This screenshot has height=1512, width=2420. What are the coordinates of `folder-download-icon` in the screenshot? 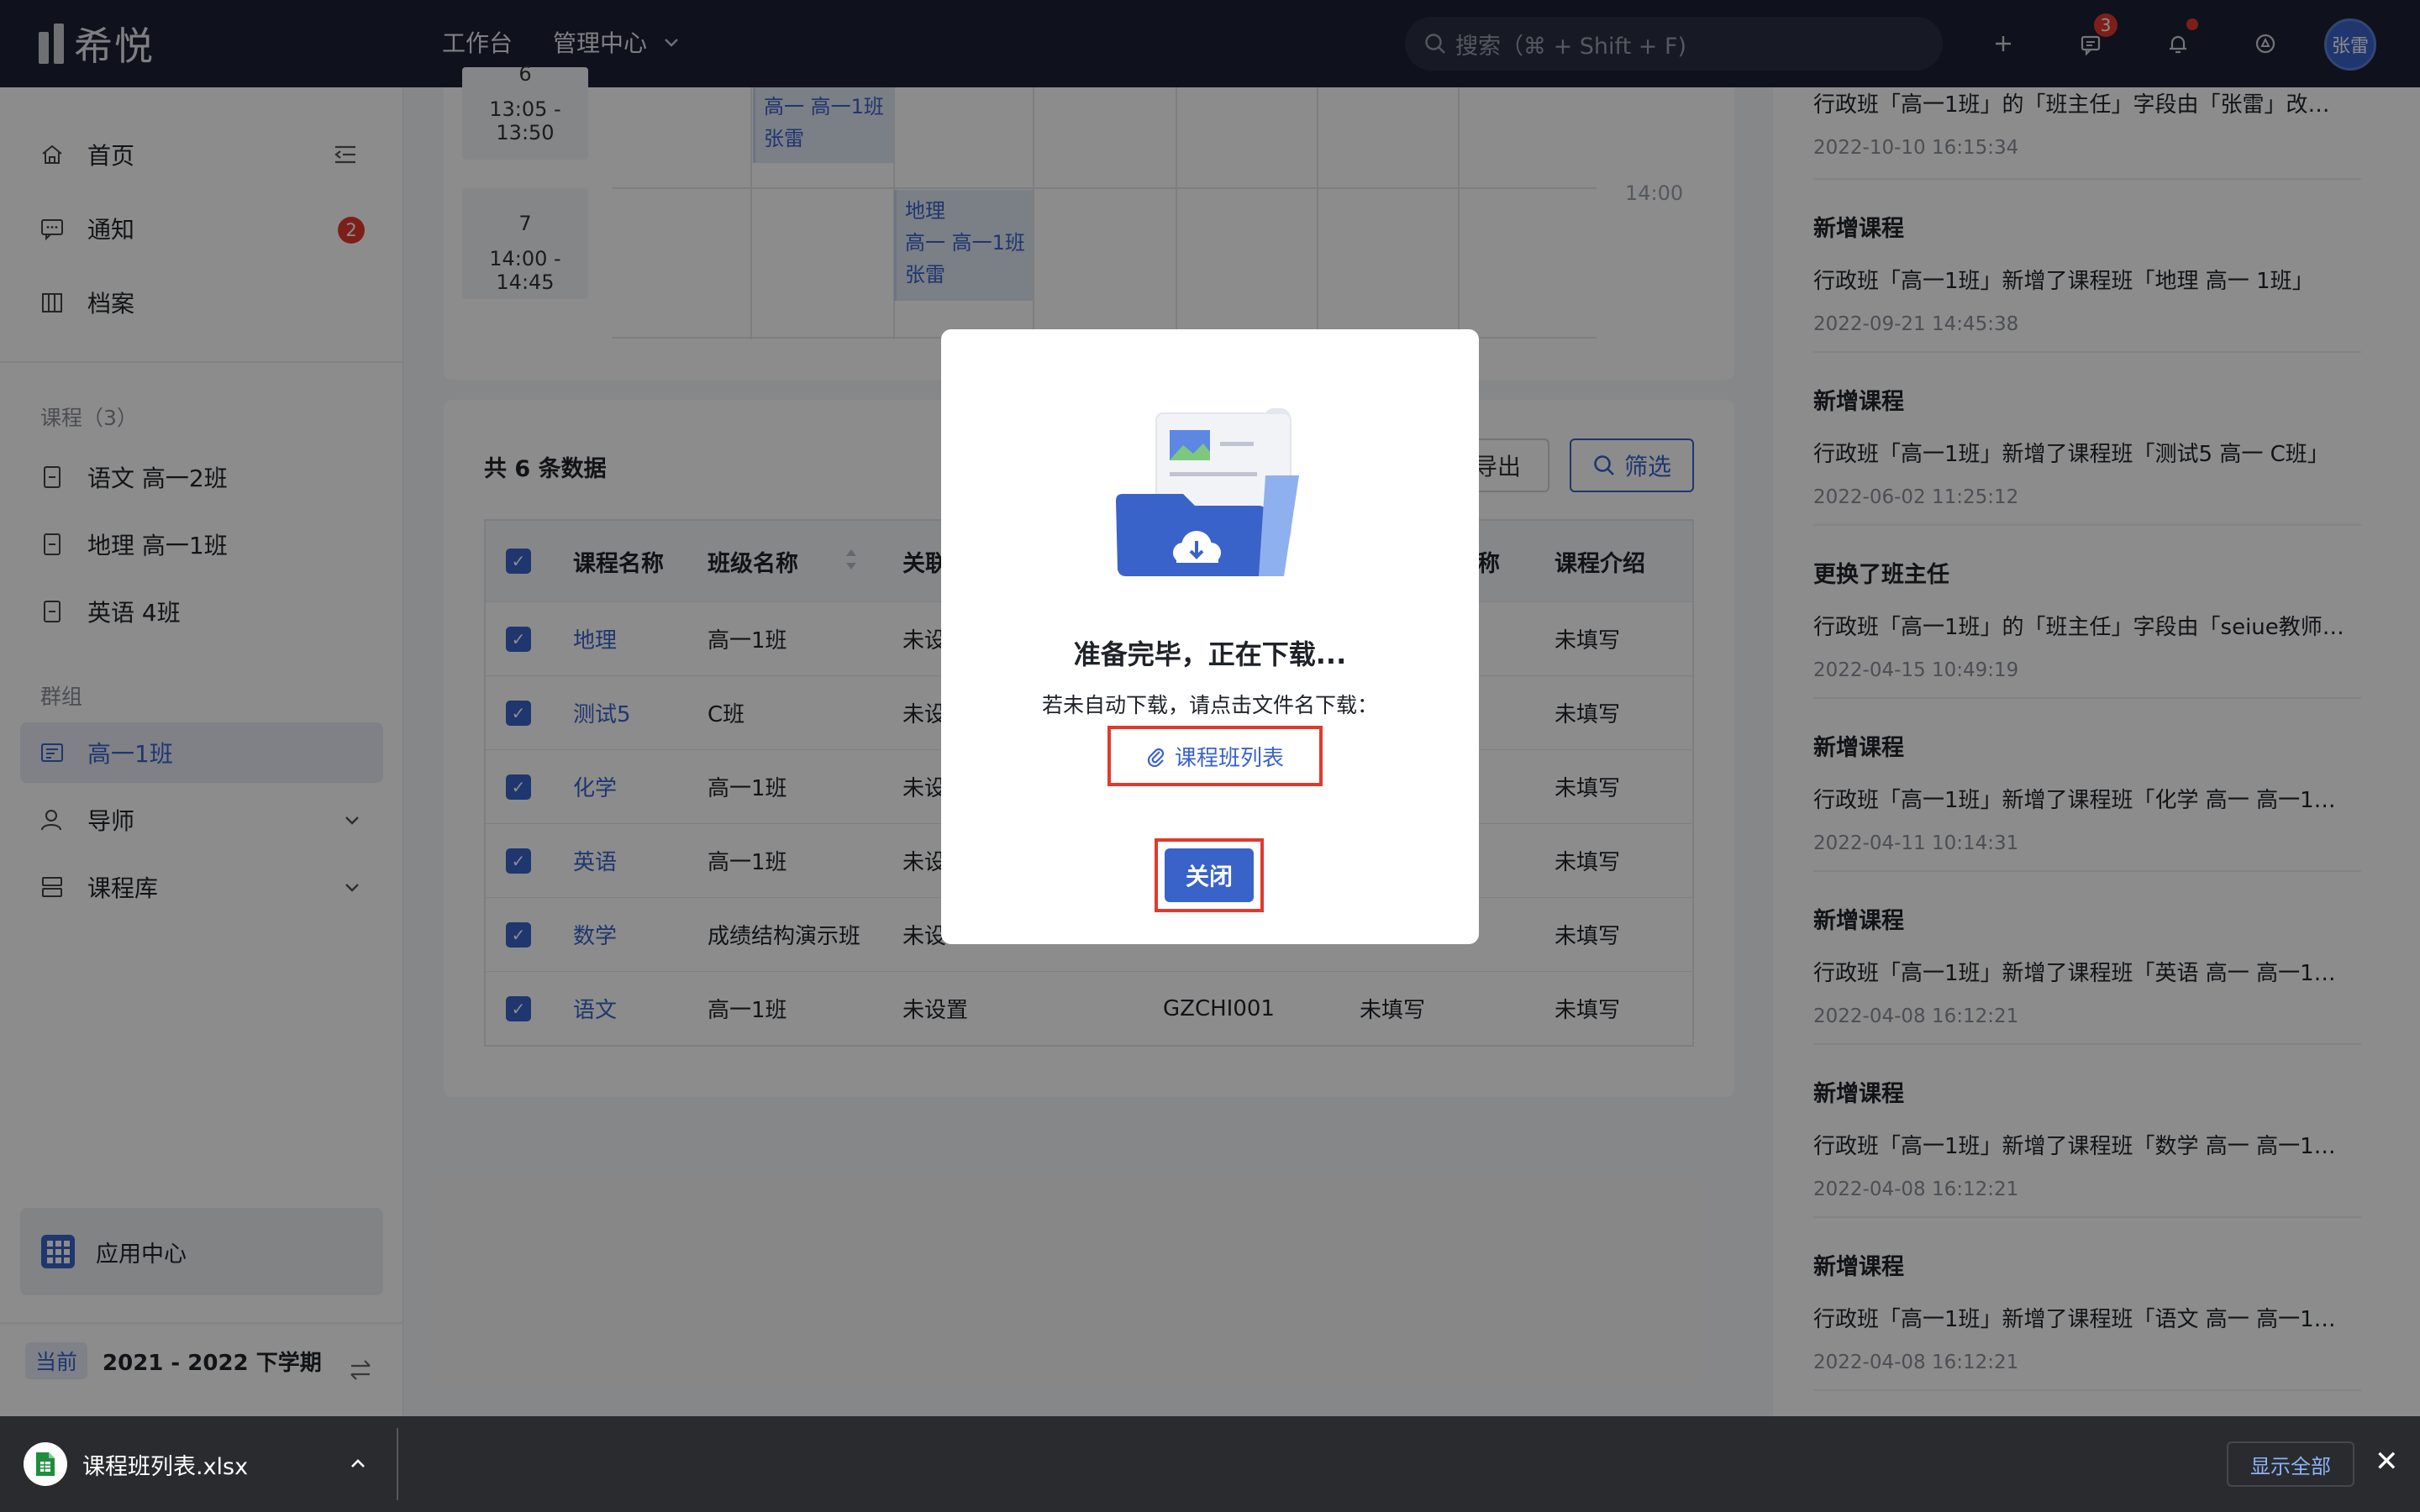 It's located at (1207, 492).